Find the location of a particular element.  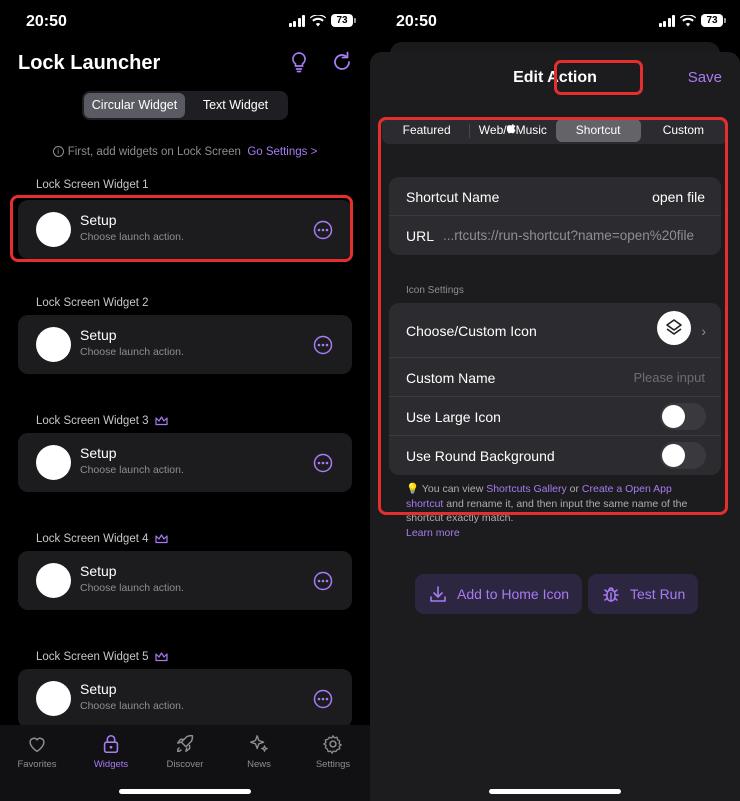

sparkles-icon is located at coordinates (259, 743).